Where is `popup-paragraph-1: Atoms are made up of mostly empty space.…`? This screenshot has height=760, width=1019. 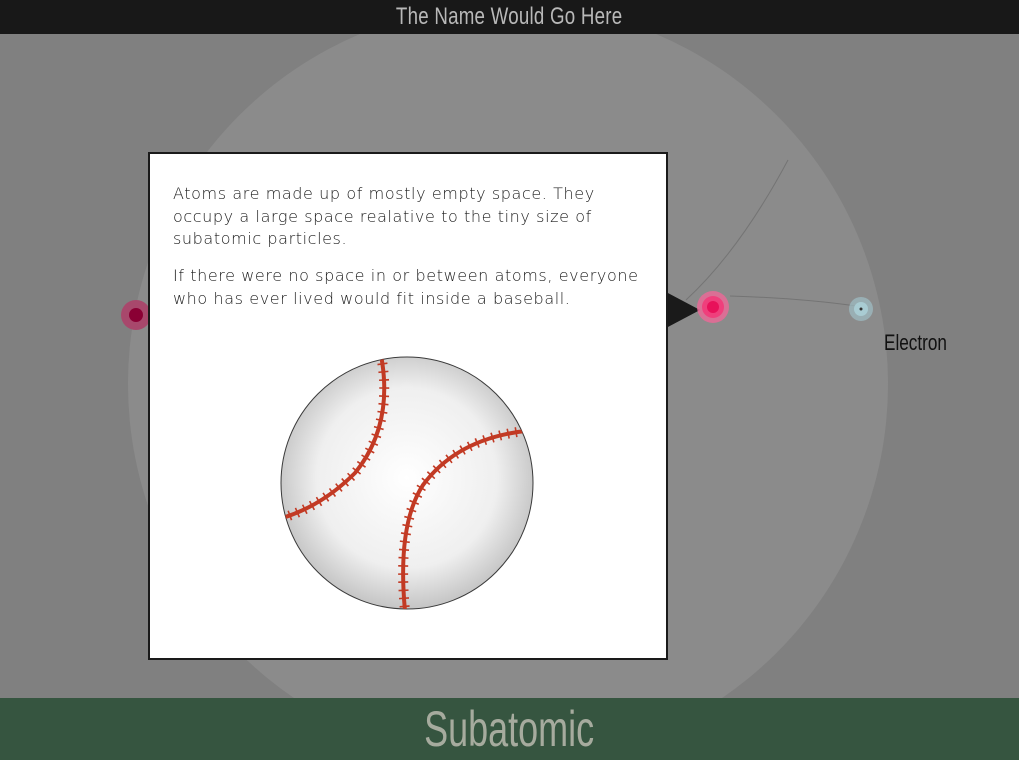
popup-paragraph-1: Atoms are made up of mostly empty space.… is located at coordinates (384, 216).